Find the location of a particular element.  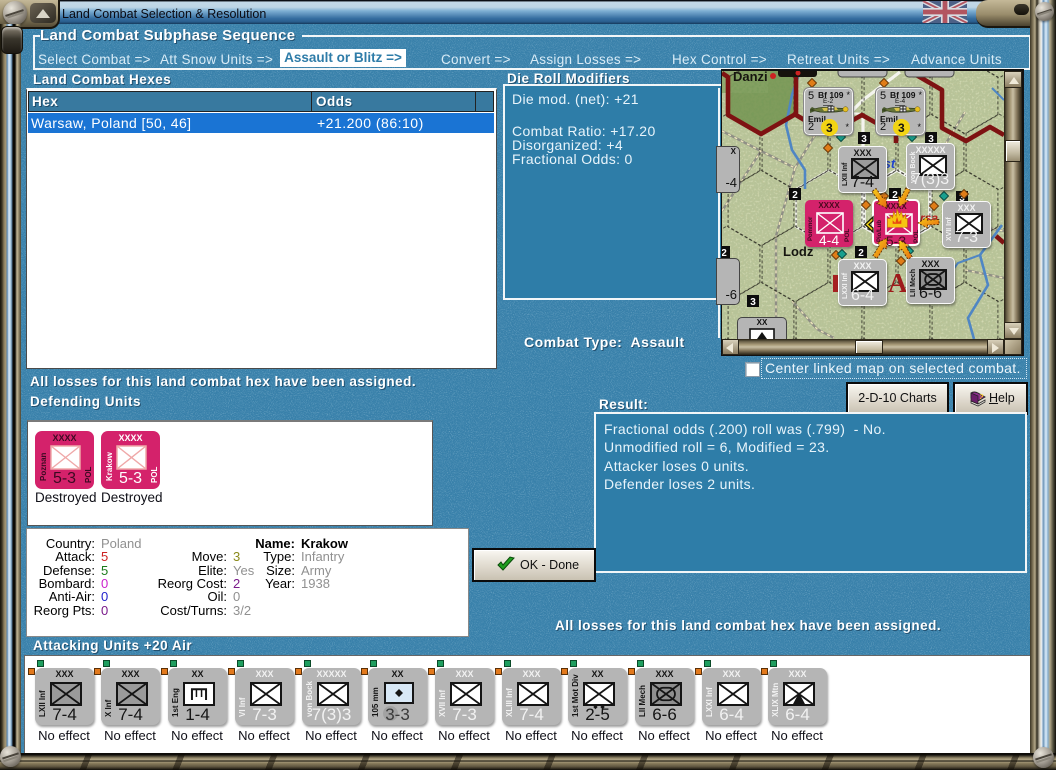

svg-text: 2 is located at coordinates (795, 195).